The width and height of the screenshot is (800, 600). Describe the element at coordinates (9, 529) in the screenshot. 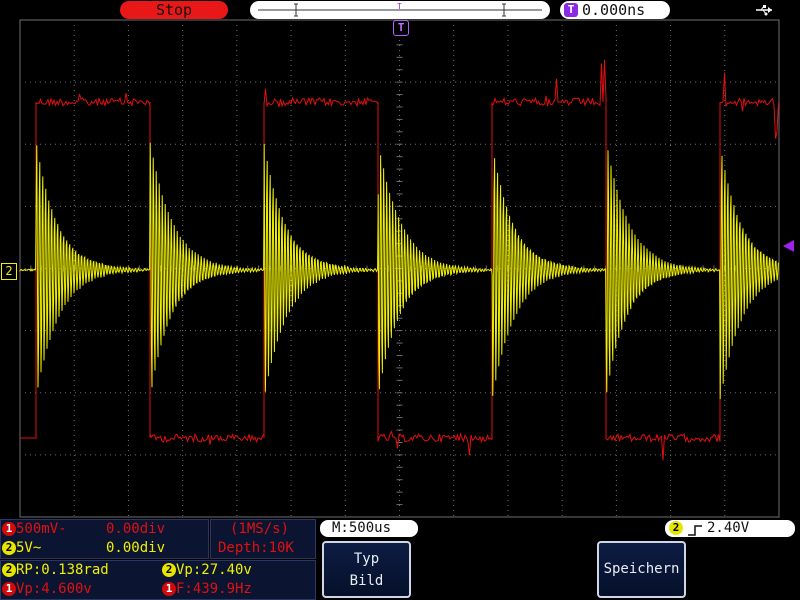

I see `ch1-badge: 1` at that location.